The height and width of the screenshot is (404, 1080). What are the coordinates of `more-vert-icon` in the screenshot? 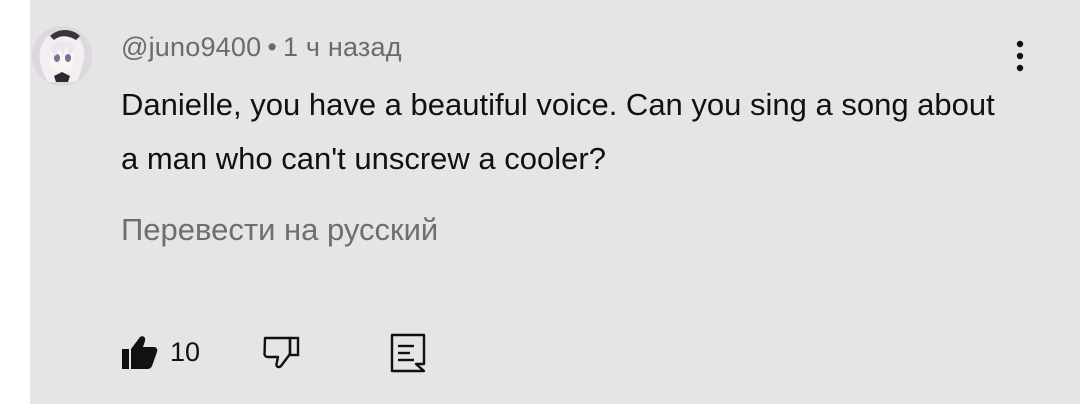 It's located at (1020, 56).